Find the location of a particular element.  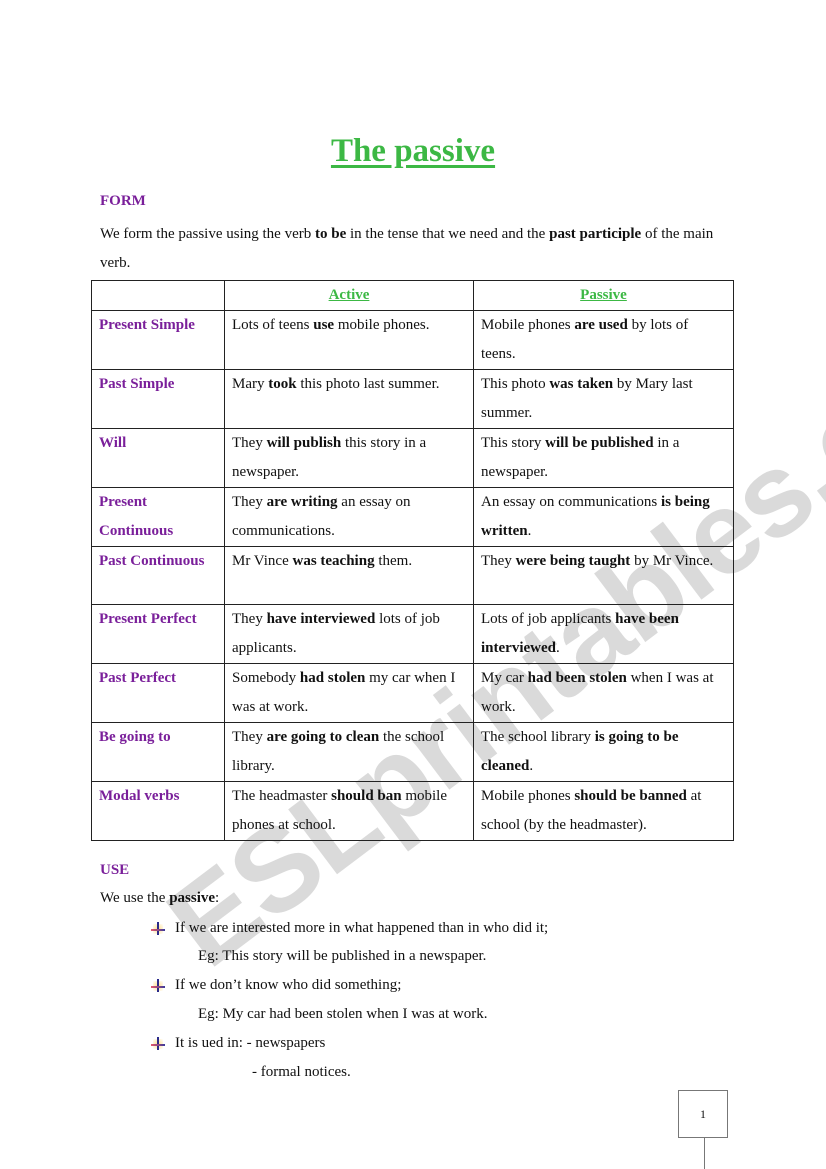

page-number: 1 is located at coordinates (703, 1113).